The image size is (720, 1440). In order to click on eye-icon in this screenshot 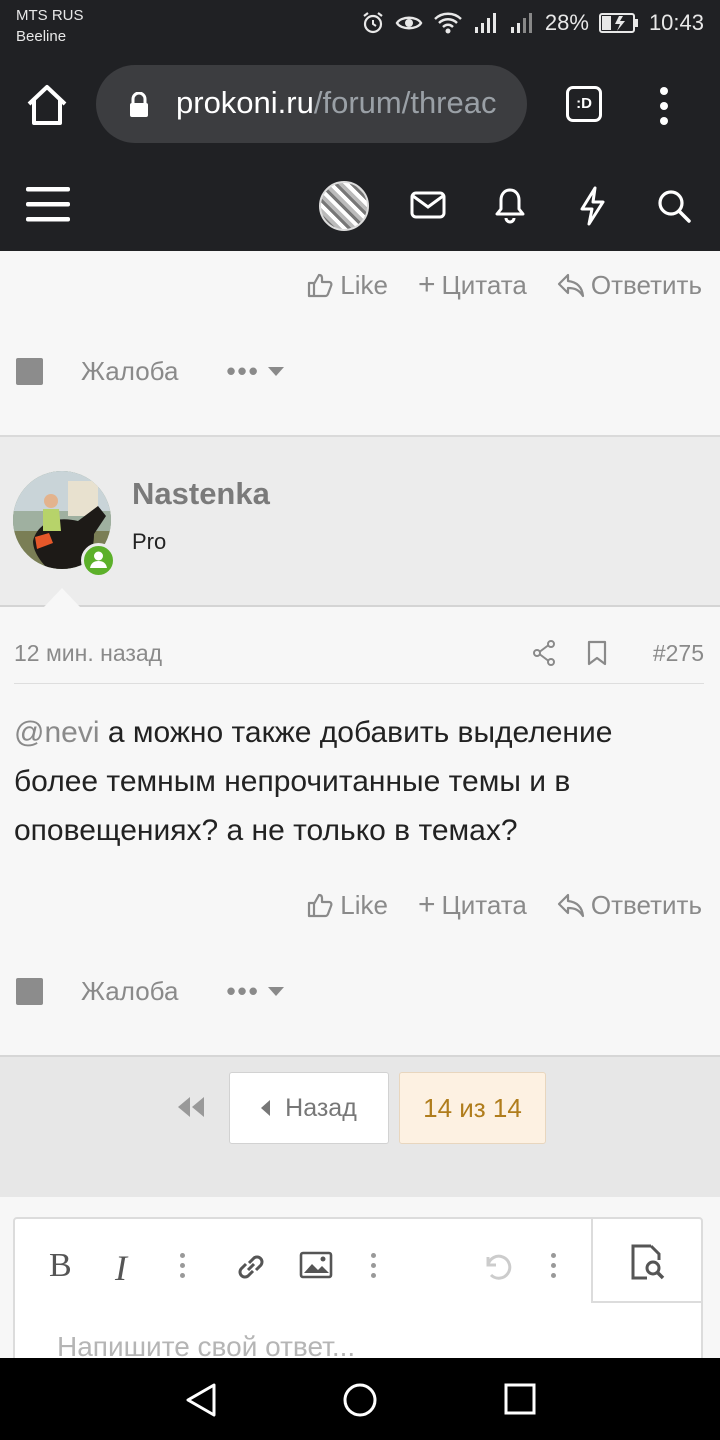, I will do `click(409, 23)`.